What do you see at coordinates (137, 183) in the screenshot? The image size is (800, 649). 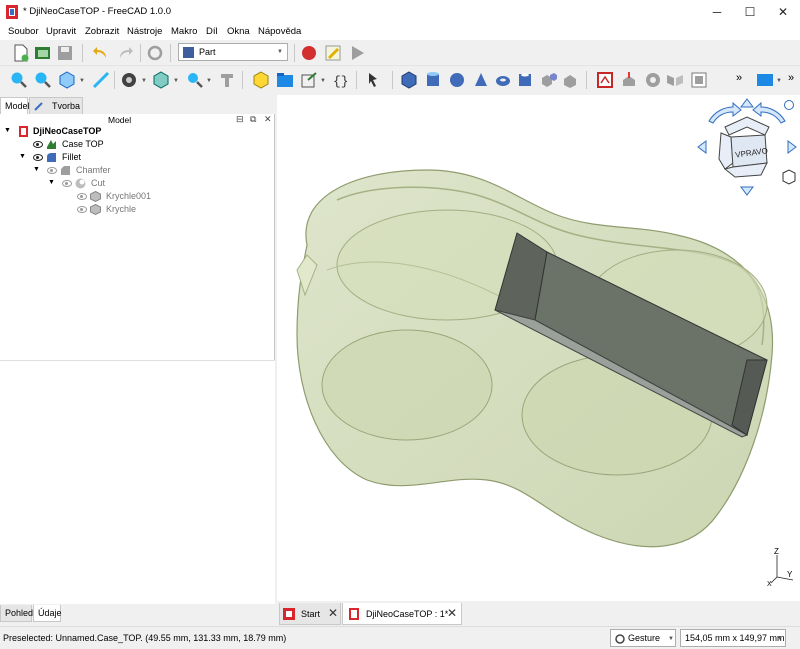 I see `tree-item-cut: ▼ Cut` at bounding box center [137, 183].